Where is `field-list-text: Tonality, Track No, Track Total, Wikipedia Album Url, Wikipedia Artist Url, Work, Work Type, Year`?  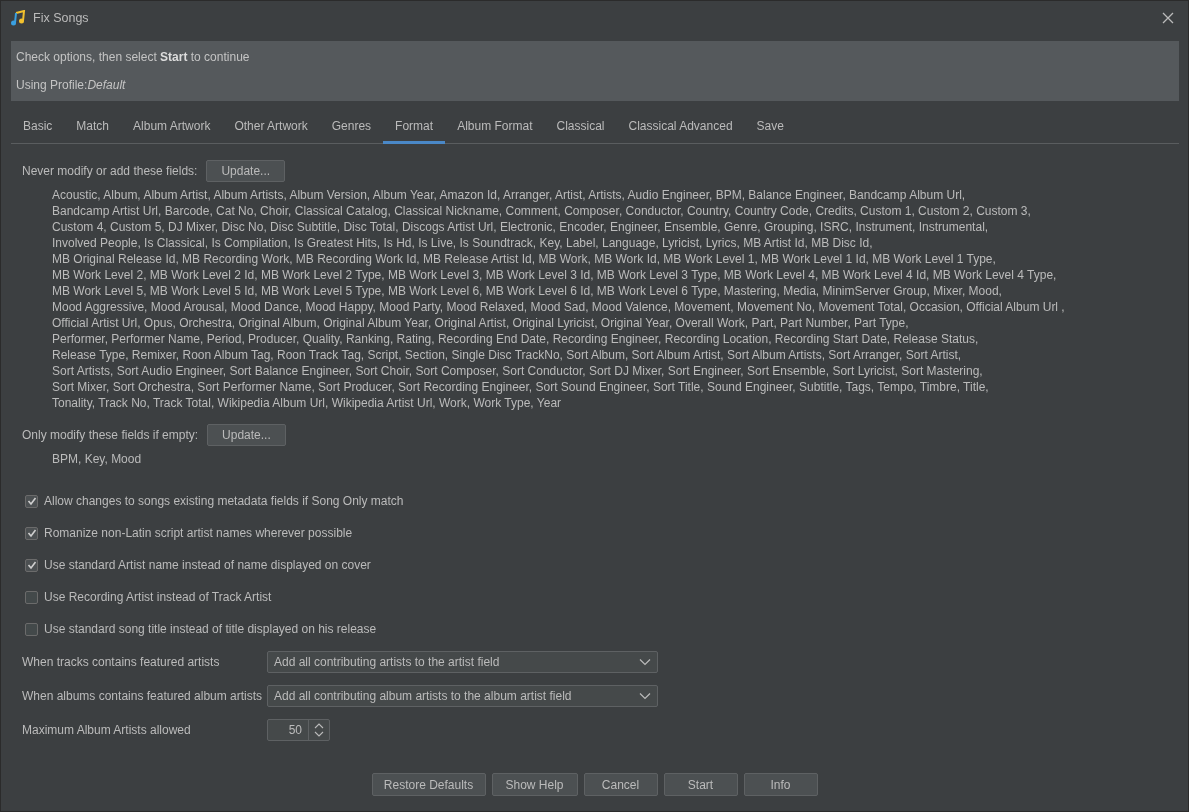
field-list-text: Tonality, Track No, Track Total, Wikipedia Album Url, Wikipedia Artist Url, Work, Work Type, Year is located at coordinates (307, 403).